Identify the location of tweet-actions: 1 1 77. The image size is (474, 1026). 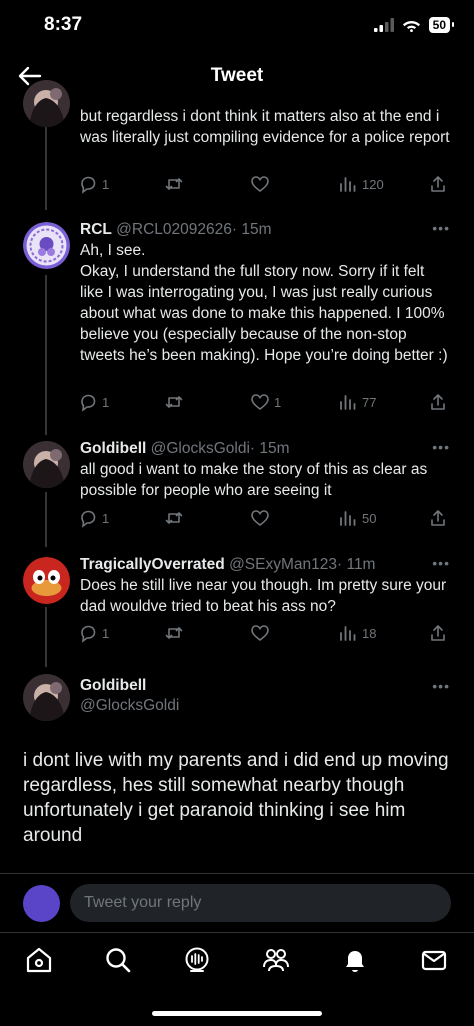
(264, 403).